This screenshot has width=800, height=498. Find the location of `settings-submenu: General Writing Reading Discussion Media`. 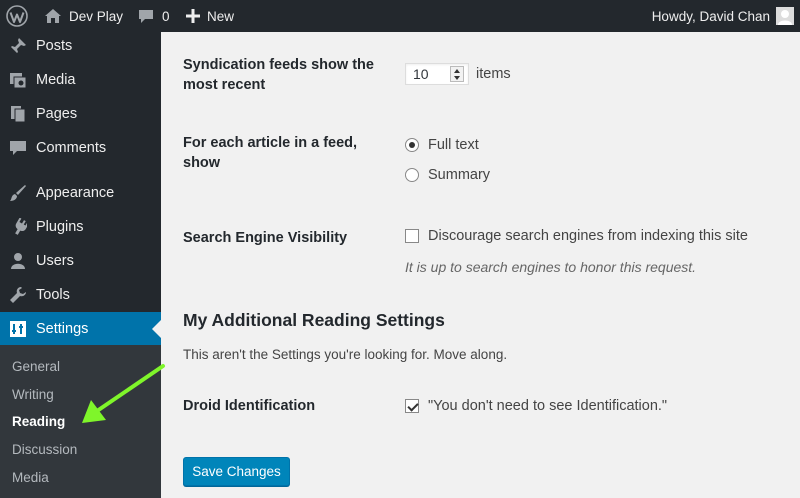

settings-submenu: General Writing Reading Discussion Media is located at coordinates (80, 421).